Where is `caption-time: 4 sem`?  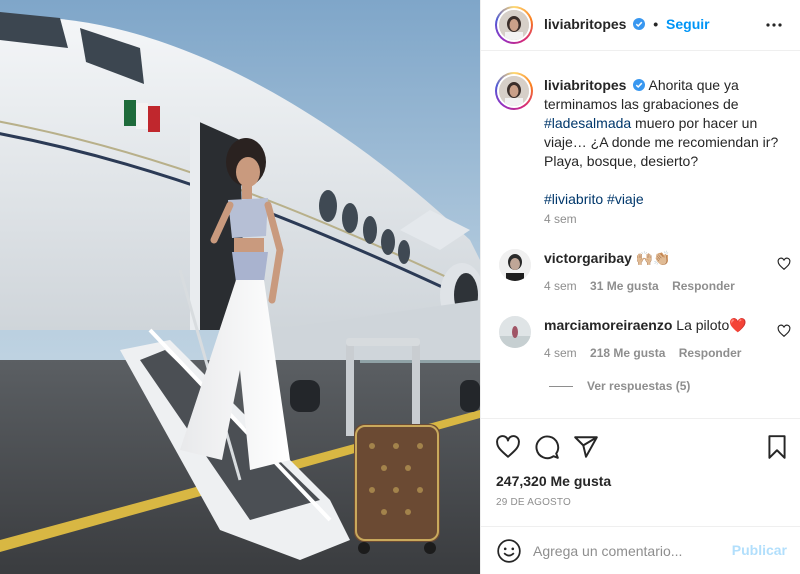
caption-time: 4 sem is located at coordinates (560, 219).